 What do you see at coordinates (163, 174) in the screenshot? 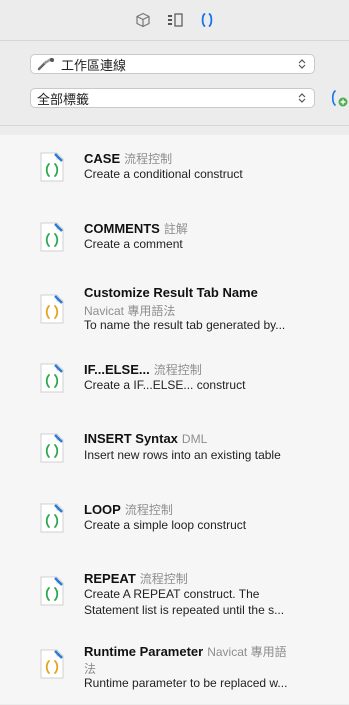
I see `snippet-description: Create a conditional construct` at bounding box center [163, 174].